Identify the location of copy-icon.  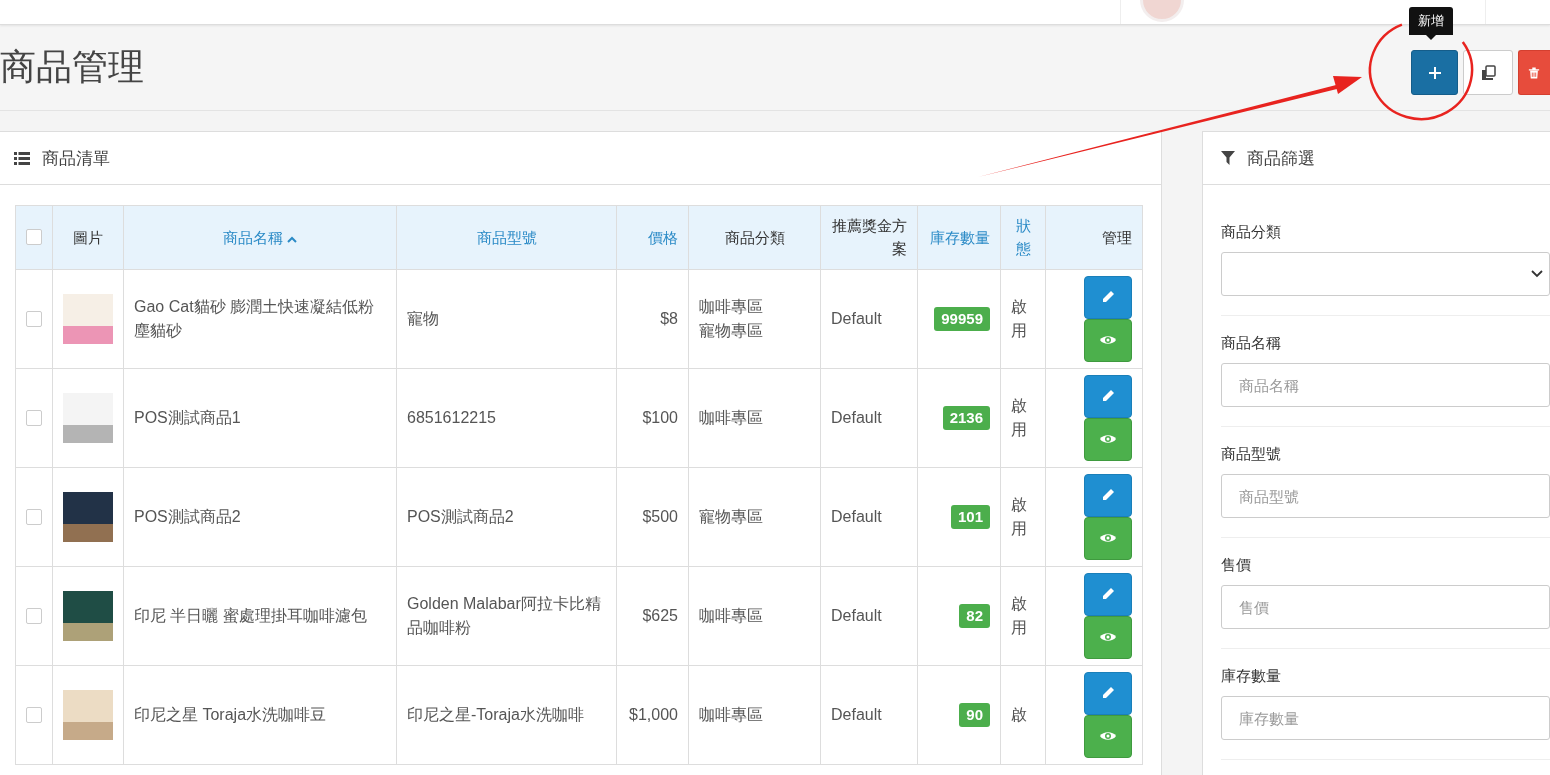
(1488, 72).